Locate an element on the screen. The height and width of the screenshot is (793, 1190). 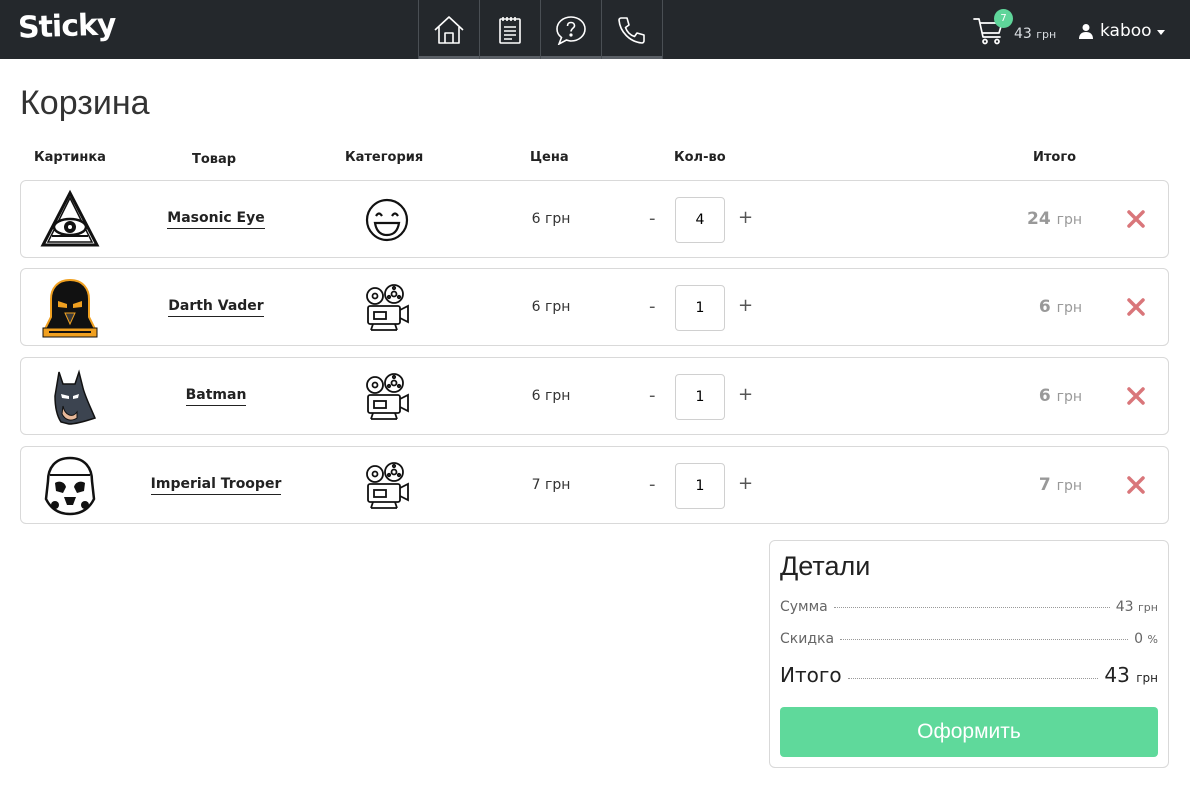
user-menu: kaboo is located at coordinates (1121, 31).